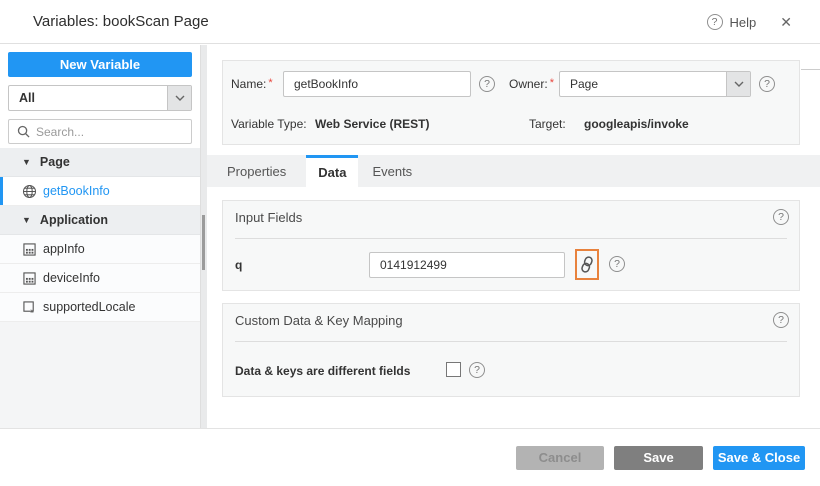  I want to click on locale-variable-icon: x, so click(29, 307).